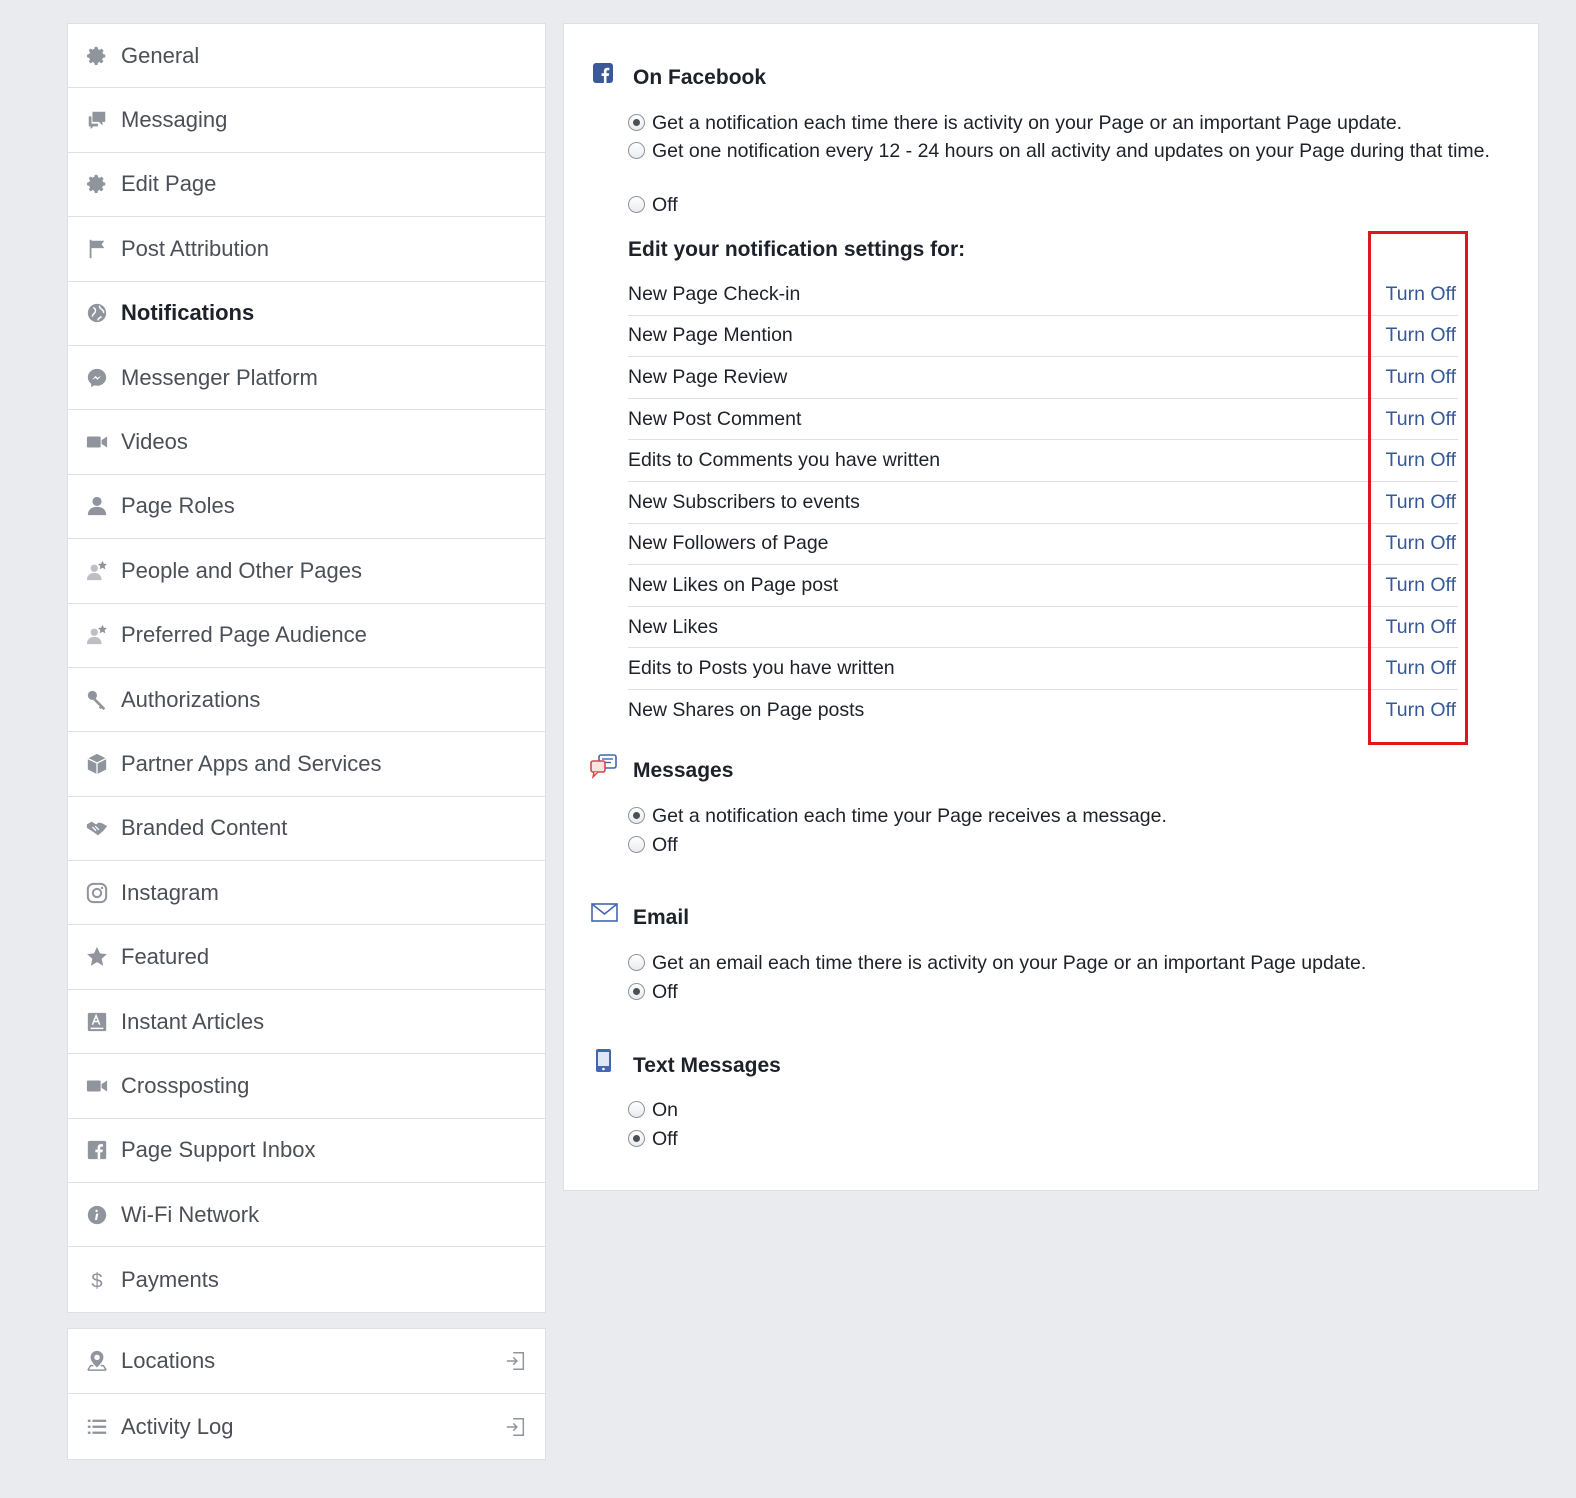 This screenshot has height=1498, width=1576. I want to click on sidebar-item-label: Locations, so click(168, 1360).